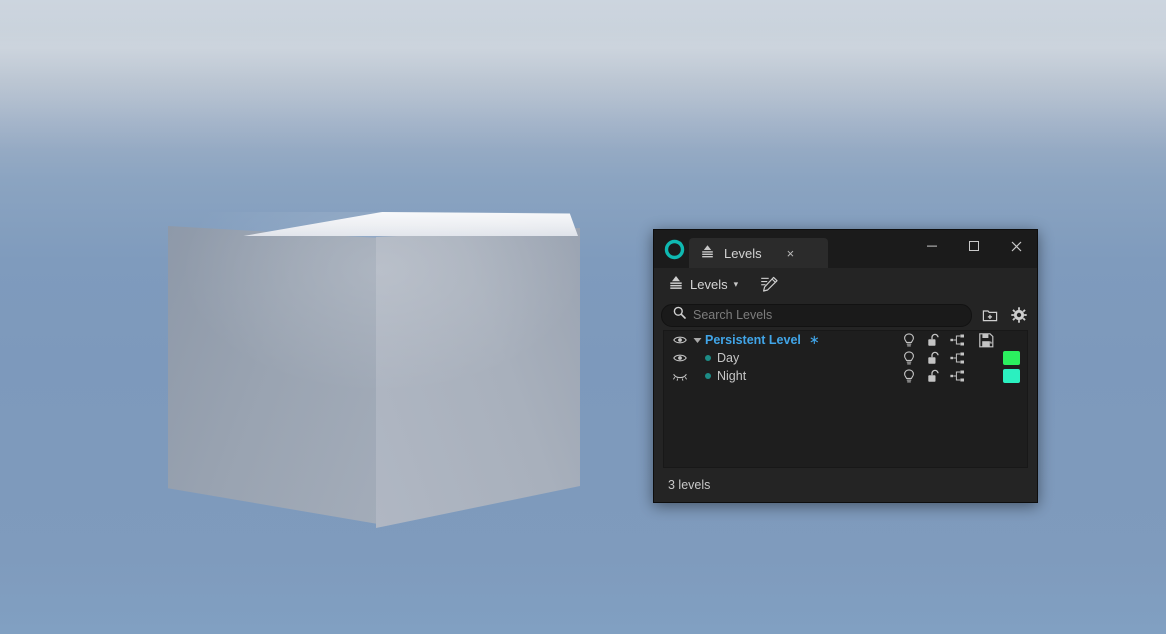  I want to click on level-count-label: 3 levels, so click(689, 485).